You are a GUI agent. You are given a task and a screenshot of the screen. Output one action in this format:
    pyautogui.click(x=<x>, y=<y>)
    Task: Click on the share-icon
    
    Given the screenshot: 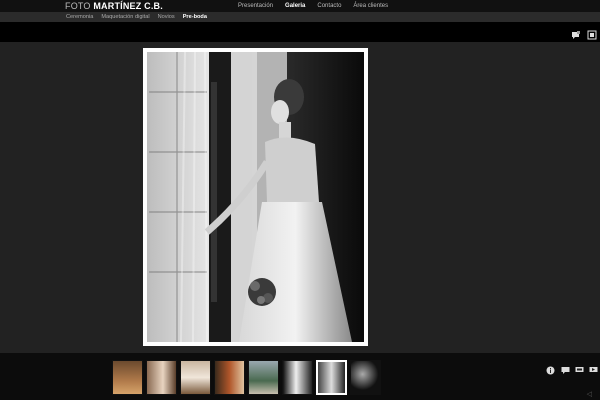 What is the action you would take?
    pyautogui.click(x=579, y=367)
    